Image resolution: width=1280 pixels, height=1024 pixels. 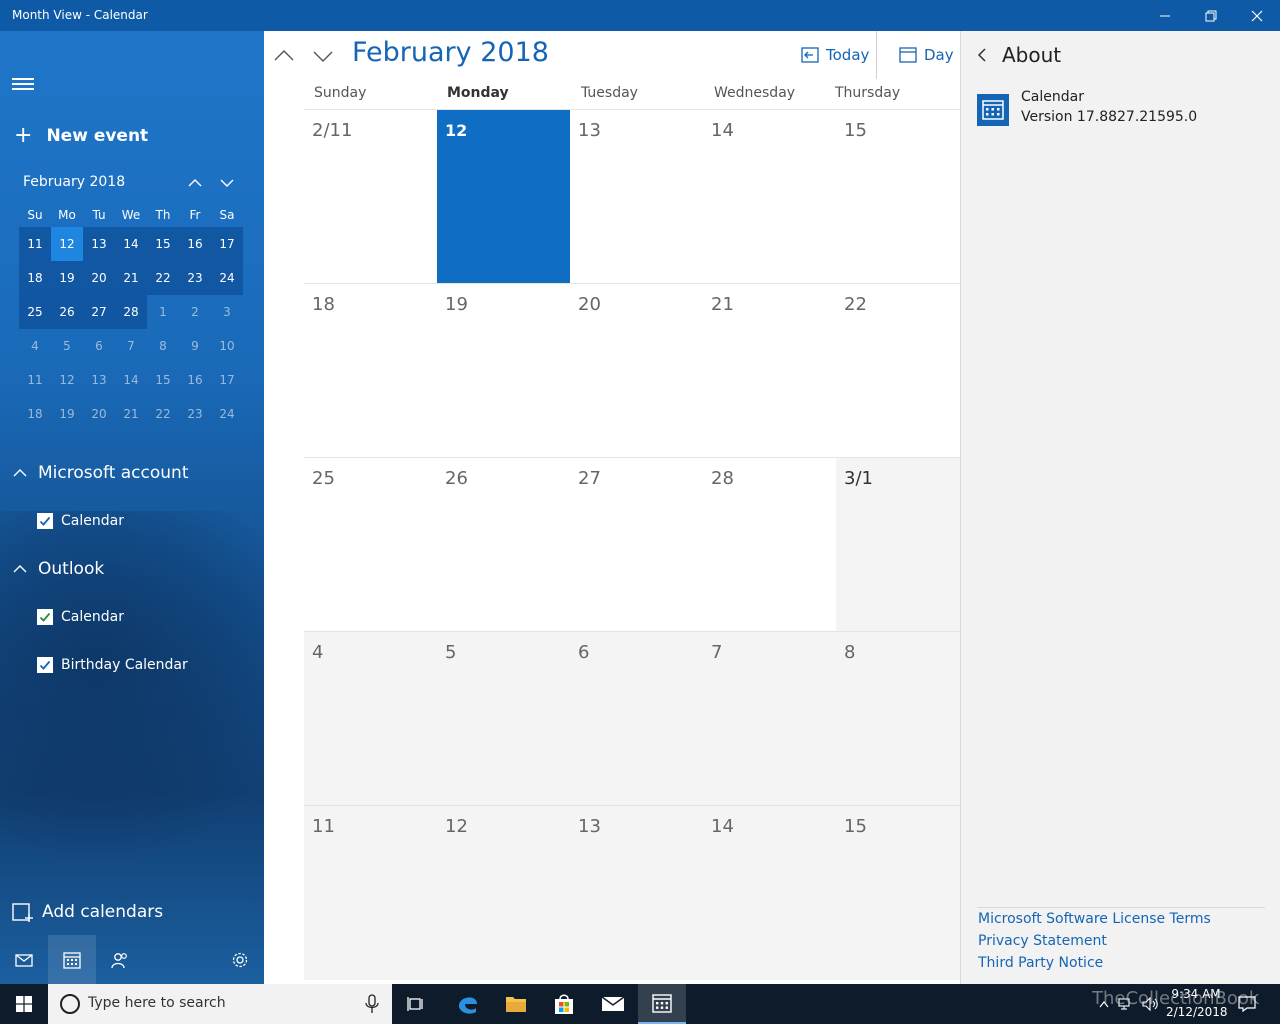 I want to click on calendar-app-button, so click(x=72, y=959).